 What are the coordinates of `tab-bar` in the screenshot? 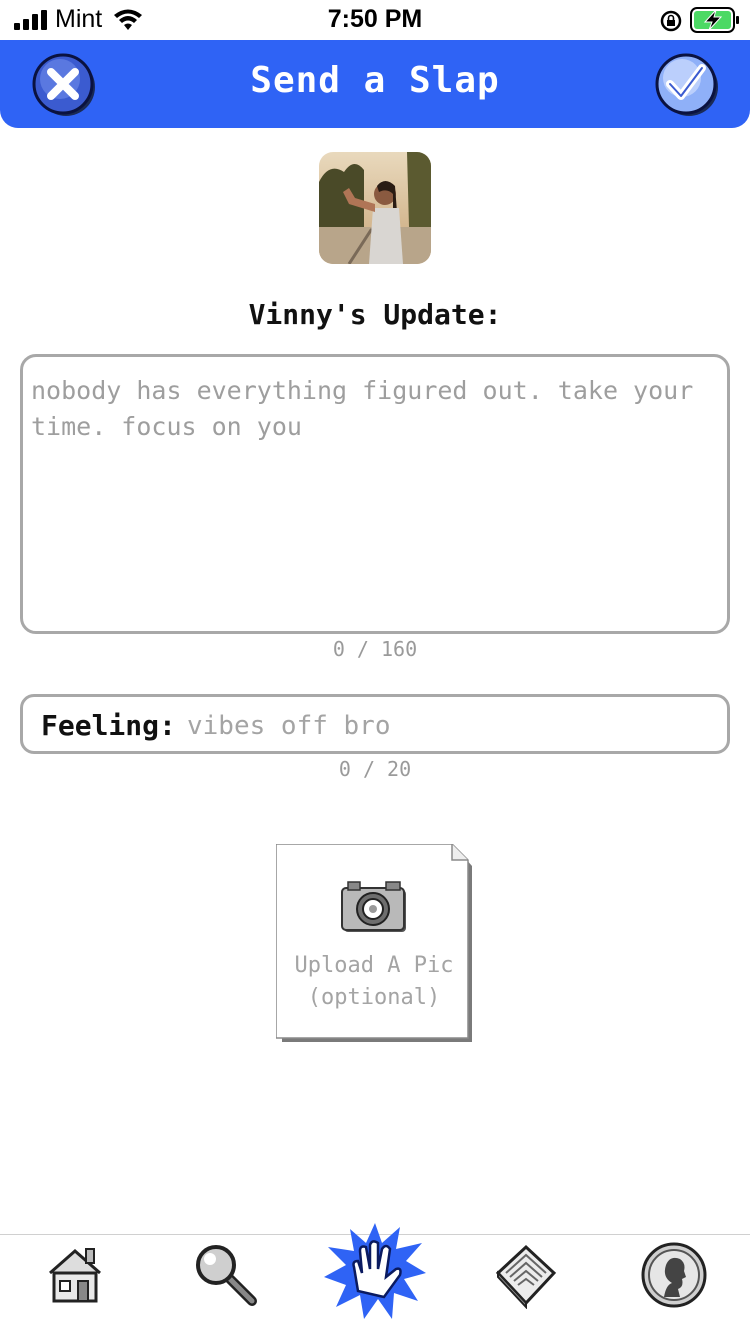 It's located at (375, 1278).